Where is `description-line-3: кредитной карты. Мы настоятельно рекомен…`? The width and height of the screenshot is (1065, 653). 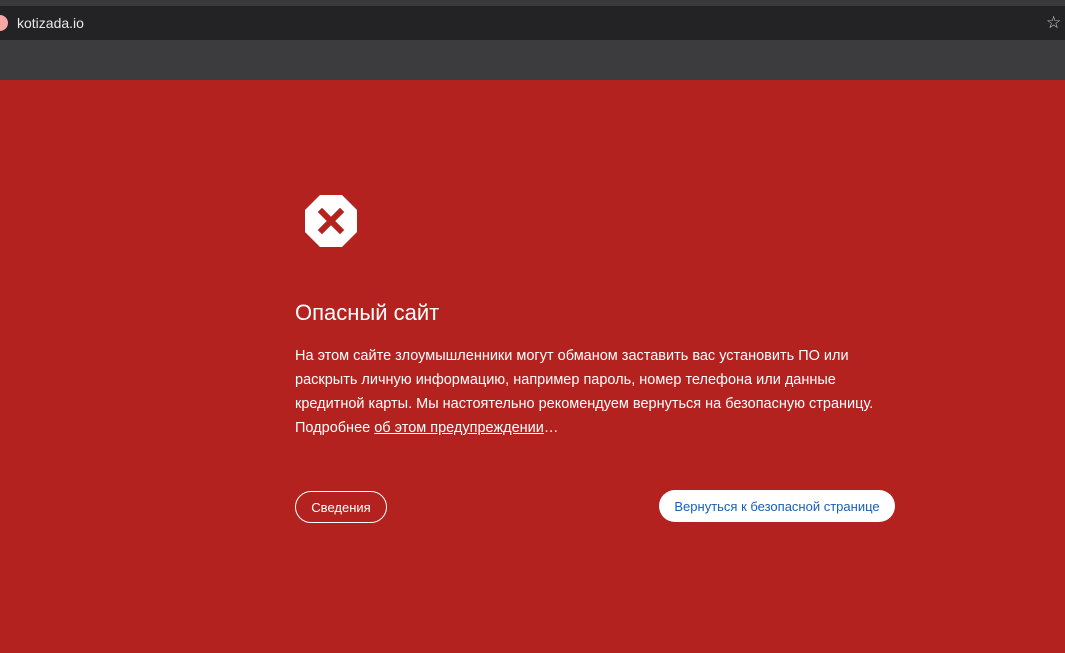 description-line-3: кредитной карты. Мы настоятельно рекомен… is located at coordinates (584, 404).